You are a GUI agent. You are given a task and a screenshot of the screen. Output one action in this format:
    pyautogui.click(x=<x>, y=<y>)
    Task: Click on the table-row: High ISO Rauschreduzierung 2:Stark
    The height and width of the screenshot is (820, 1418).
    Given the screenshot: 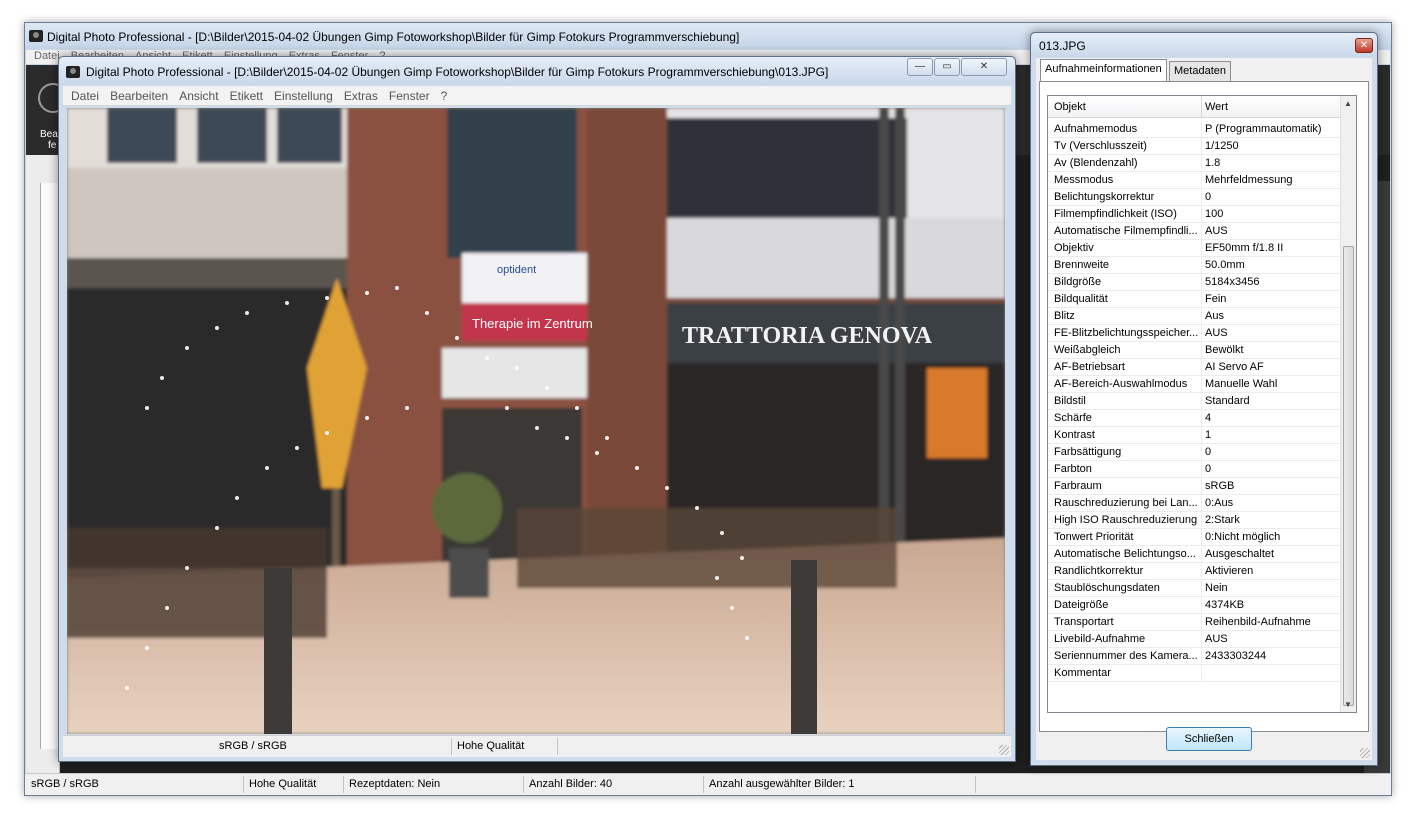 What is the action you would take?
    pyautogui.click(x=1195, y=520)
    